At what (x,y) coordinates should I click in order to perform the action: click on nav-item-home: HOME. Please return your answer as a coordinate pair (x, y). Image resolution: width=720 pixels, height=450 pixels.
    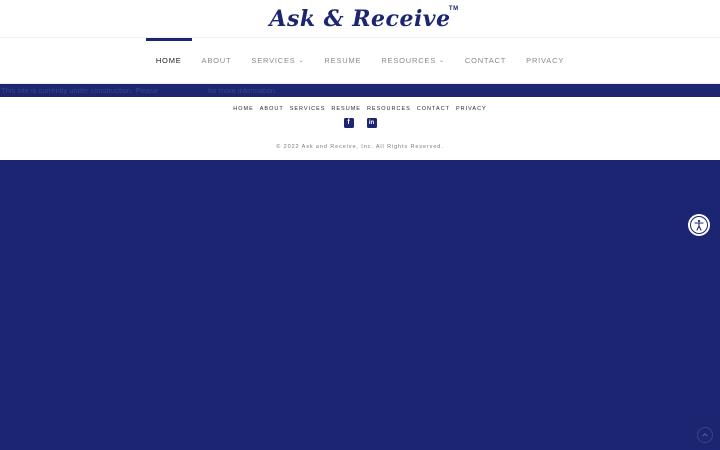
    Looking at the image, I should click on (168, 60).